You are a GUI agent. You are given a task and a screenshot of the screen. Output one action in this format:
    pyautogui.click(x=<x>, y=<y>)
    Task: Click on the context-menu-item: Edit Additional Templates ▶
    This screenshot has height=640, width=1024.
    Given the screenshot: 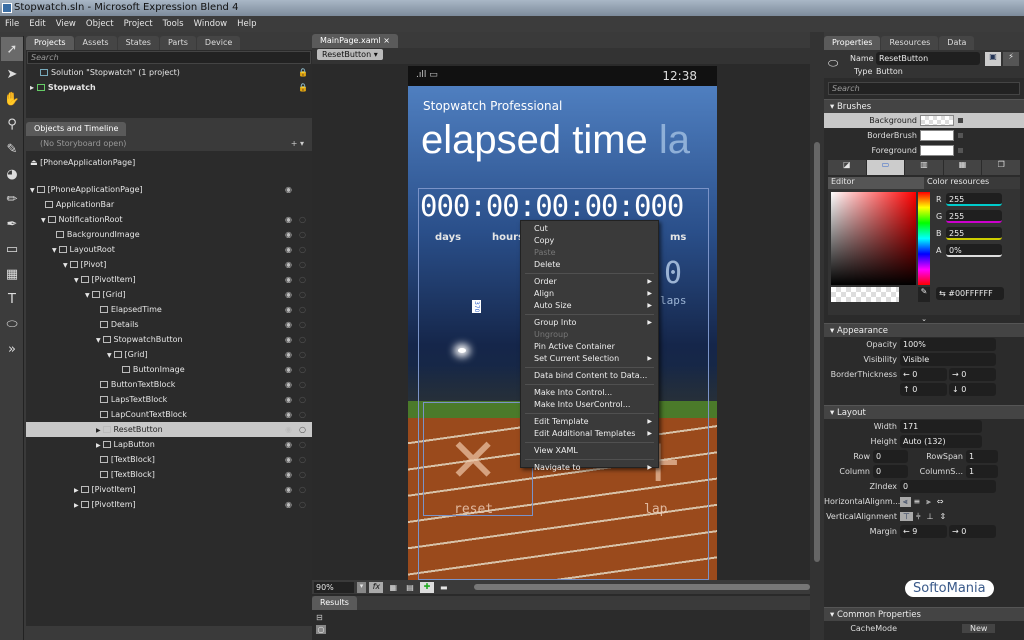 What is the action you would take?
    pyautogui.click(x=589, y=434)
    